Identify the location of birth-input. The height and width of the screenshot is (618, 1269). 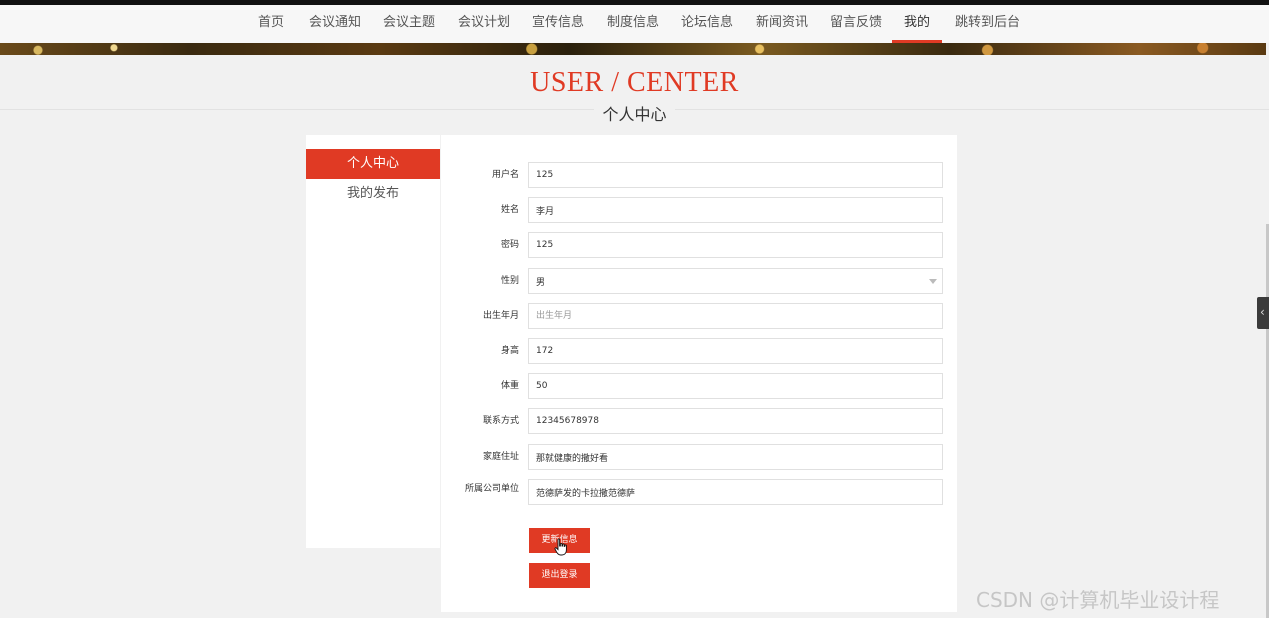
(735, 316).